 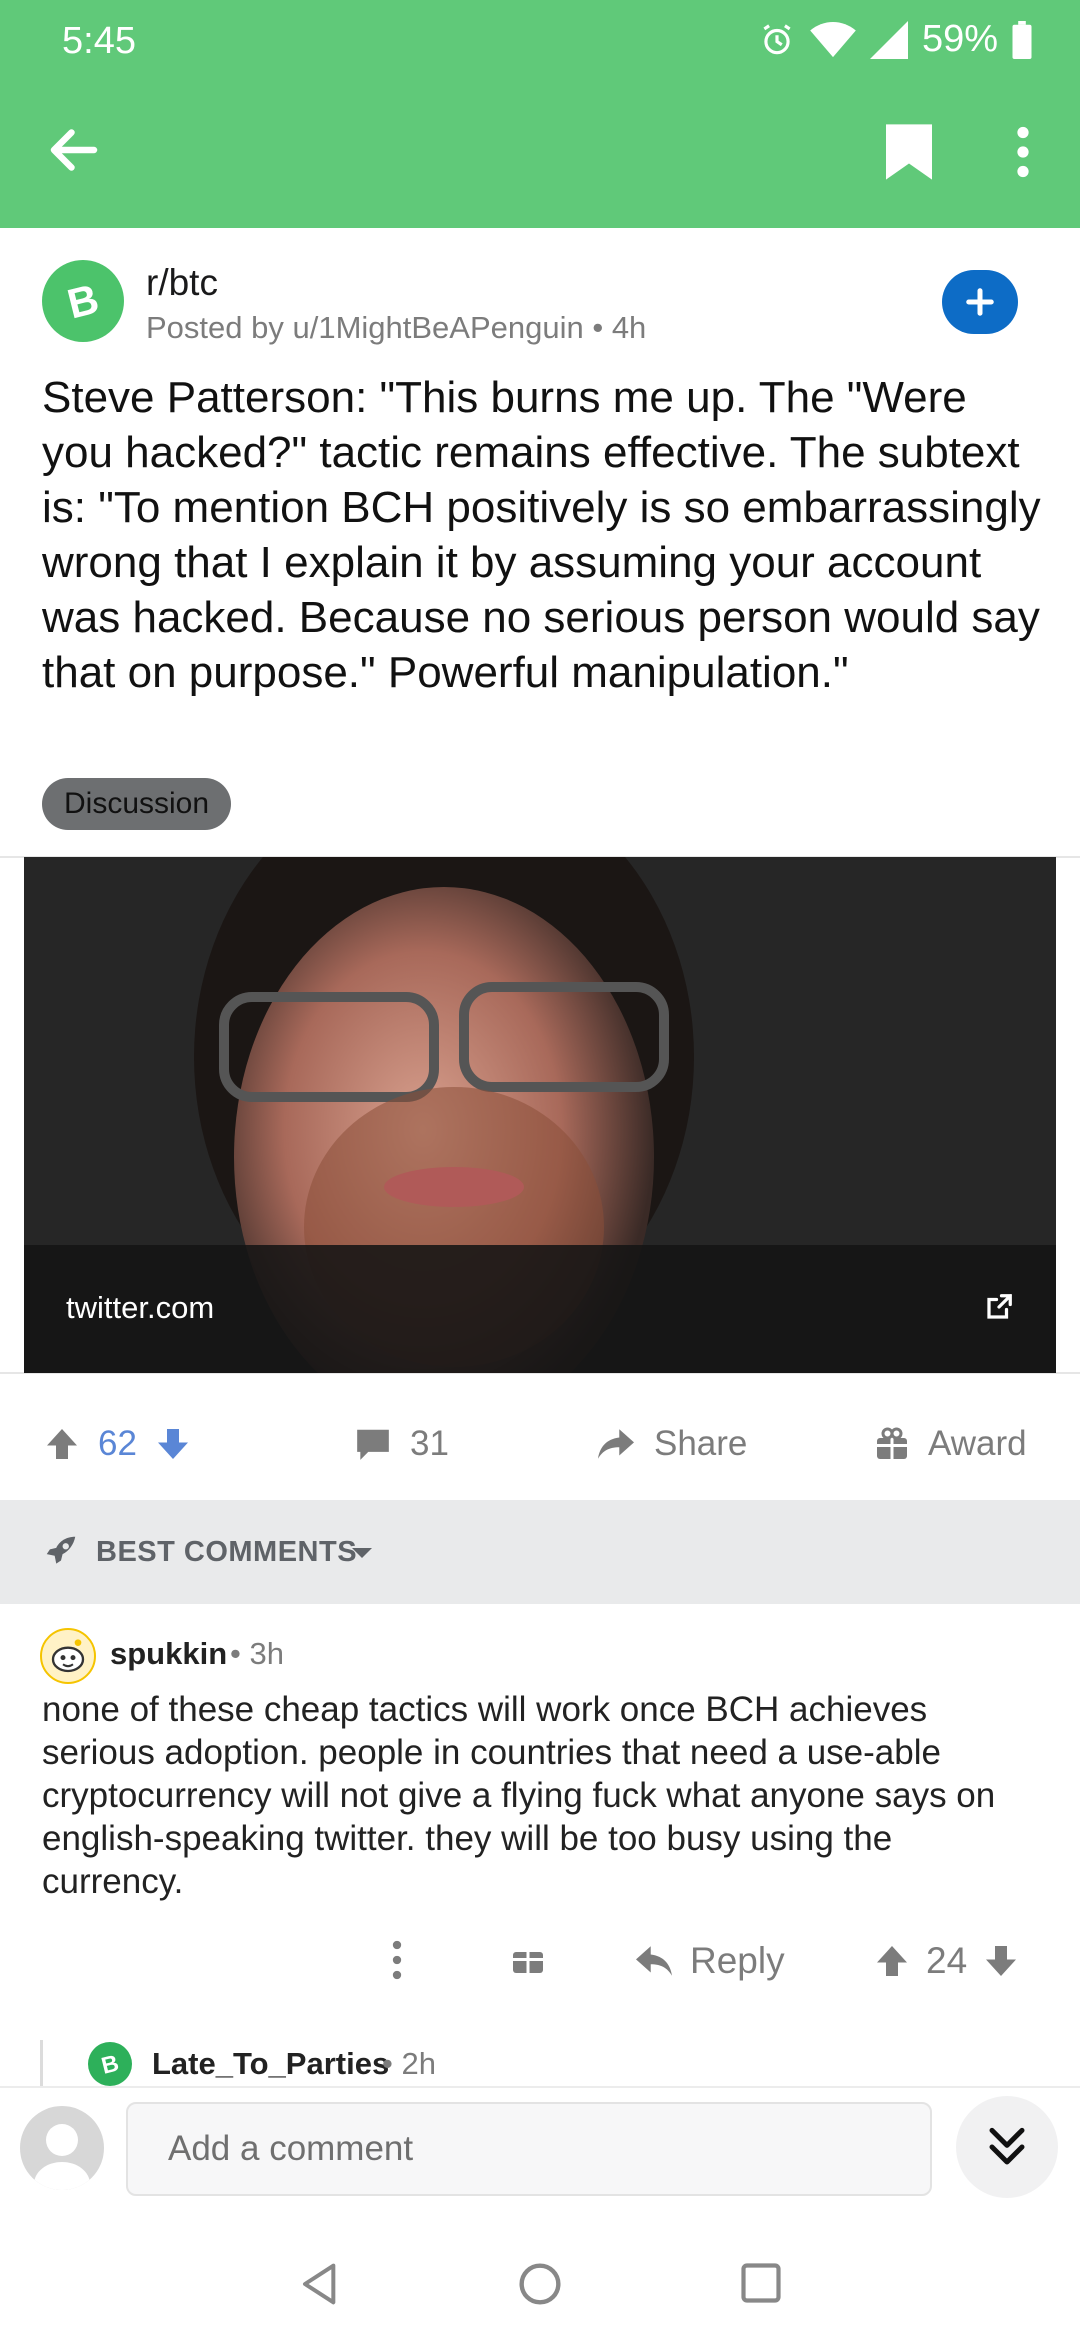 I want to click on share-icon, so click(x=616, y=1444).